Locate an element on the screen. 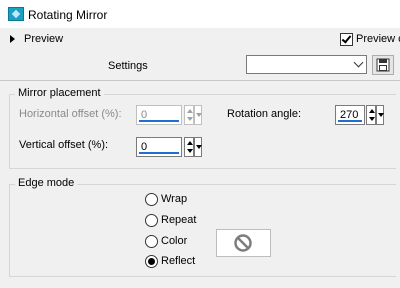  rotation-angle-dropdown is located at coordinates (380, 115).